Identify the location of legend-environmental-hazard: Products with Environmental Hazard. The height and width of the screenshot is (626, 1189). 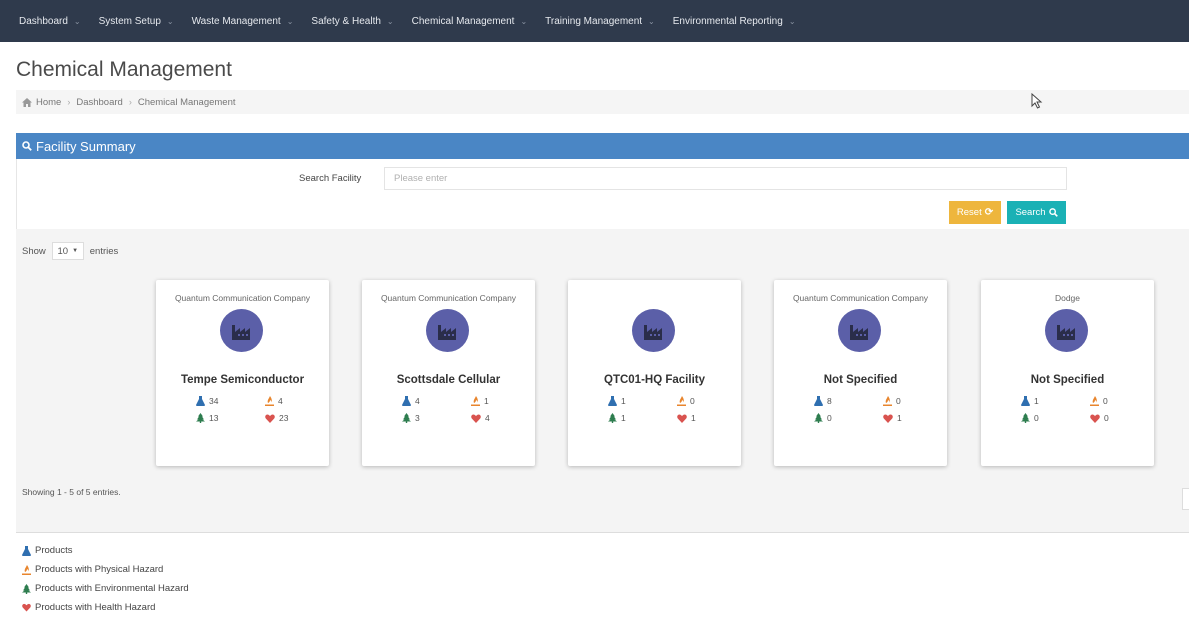
(105, 588).